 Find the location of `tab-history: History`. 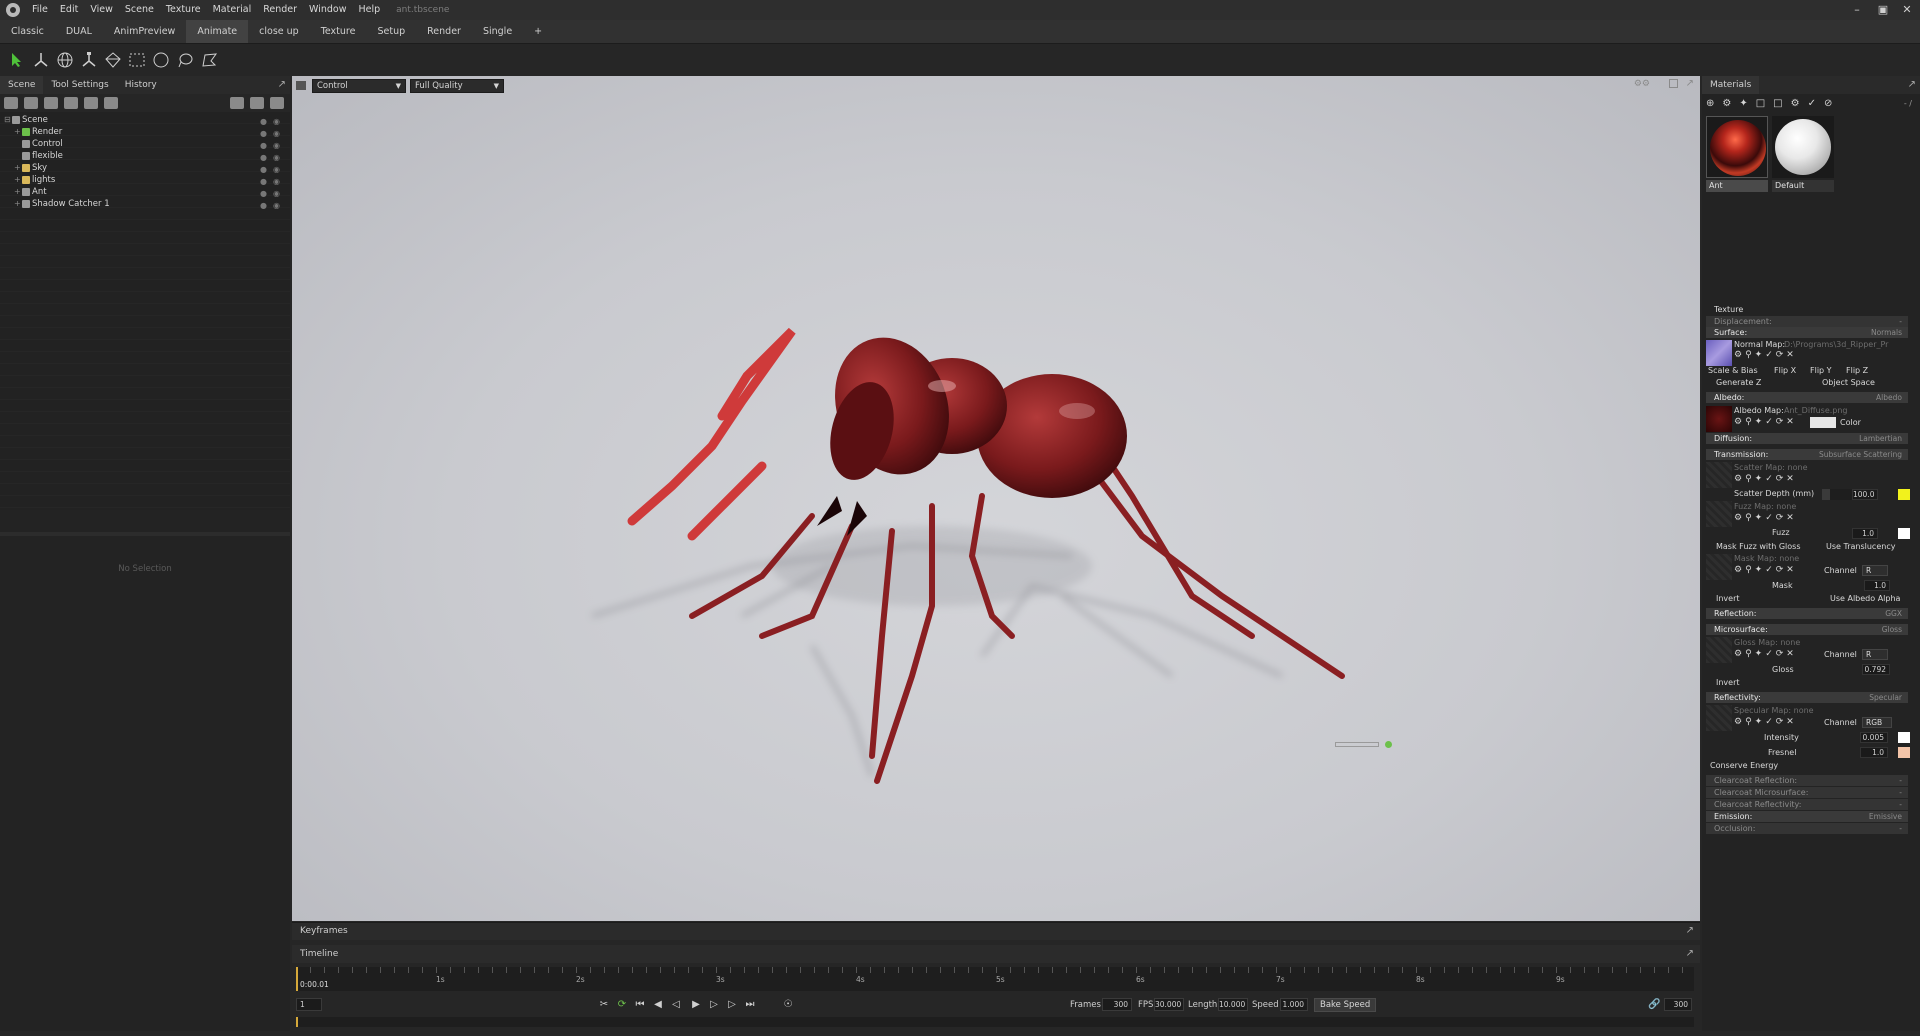

tab-history: History is located at coordinates (141, 85).